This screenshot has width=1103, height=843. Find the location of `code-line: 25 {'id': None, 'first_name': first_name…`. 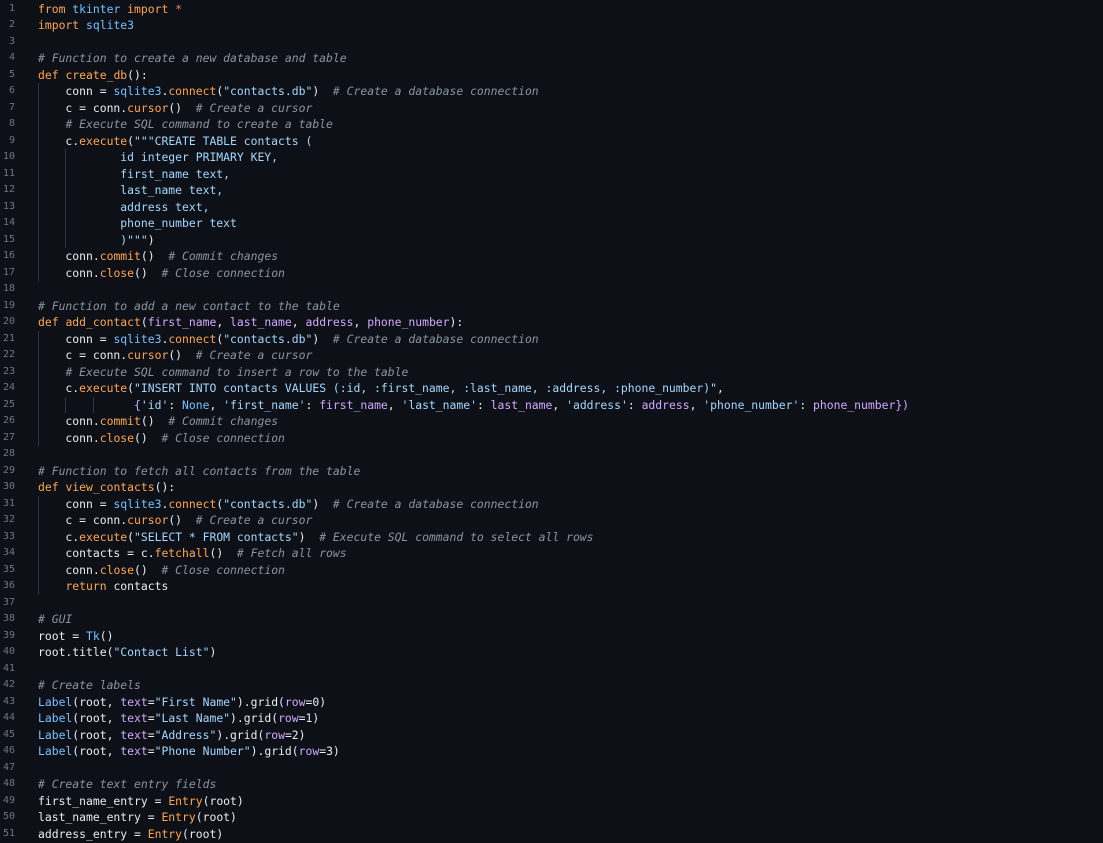

code-line: 25 {'id': None, 'first_name': first_name… is located at coordinates (551, 404).